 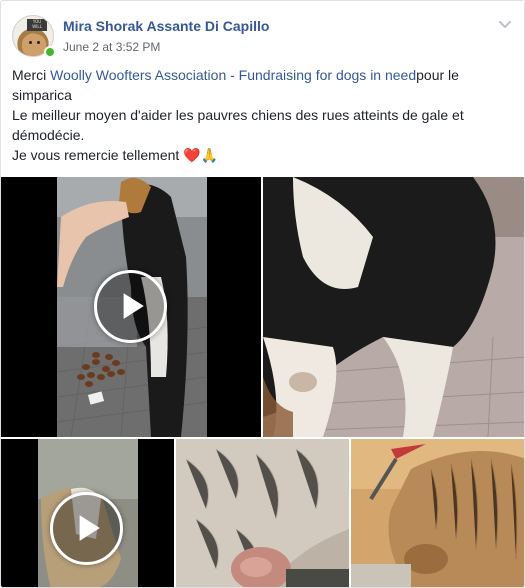 I want to click on photo-2-image, so click(x=262, y=513).